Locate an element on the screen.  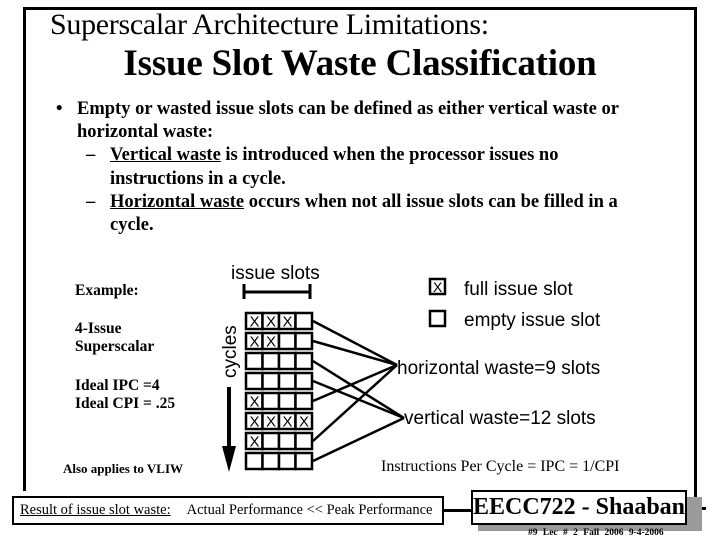
connector-line is located at coordinates (458, 510).